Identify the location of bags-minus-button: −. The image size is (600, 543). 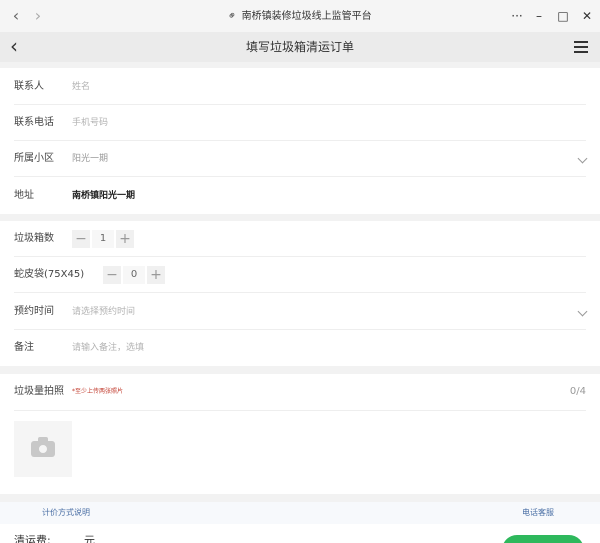
(112, 275).